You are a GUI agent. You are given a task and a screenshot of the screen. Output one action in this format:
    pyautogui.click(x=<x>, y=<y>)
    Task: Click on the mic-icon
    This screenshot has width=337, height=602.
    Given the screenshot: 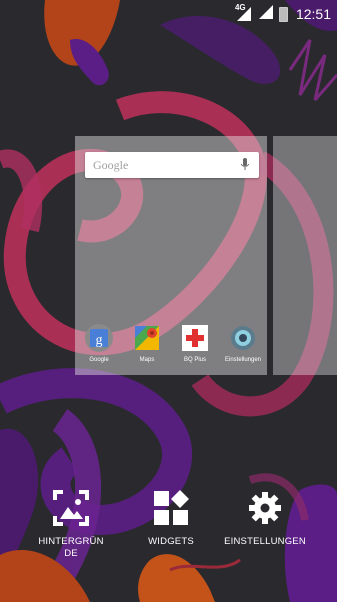 What is the action you would take?
    pyautogui.click(x=245, y=167)
    